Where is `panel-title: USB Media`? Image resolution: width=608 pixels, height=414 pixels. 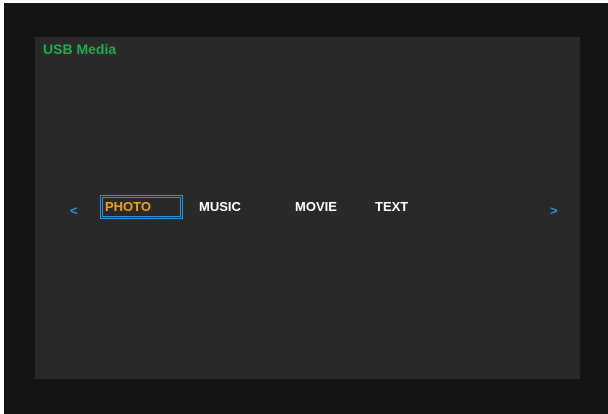
panel-title: USB Media is located at coordinates (80, 49).